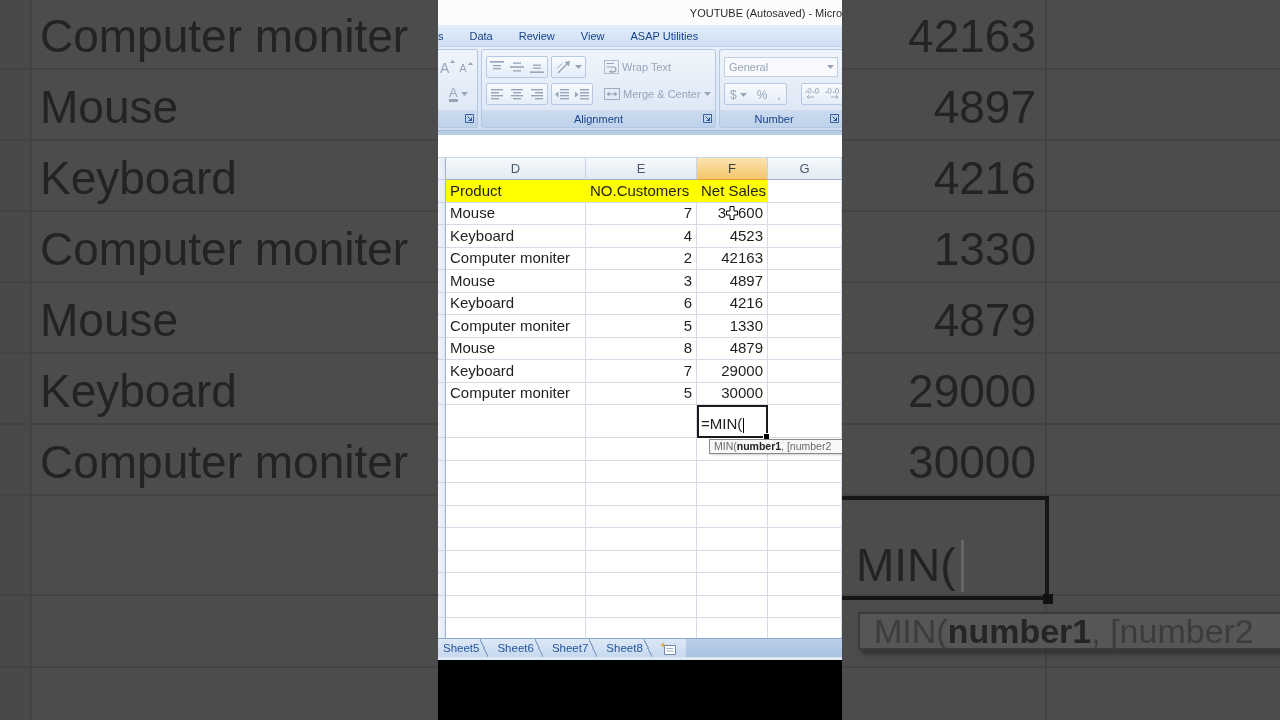 The image size is (1280, 720). Describe the element at coordinates (537, 94) in the screenshot. I see `align-right-icon` at that location.